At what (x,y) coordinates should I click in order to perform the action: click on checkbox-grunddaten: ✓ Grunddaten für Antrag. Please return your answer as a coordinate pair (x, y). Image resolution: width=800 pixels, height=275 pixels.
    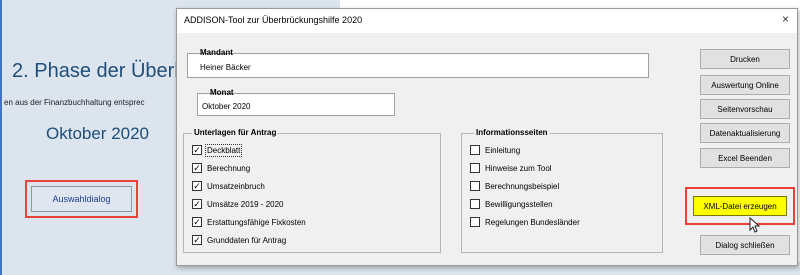
    Looking at the image, I should click on (239, 240).